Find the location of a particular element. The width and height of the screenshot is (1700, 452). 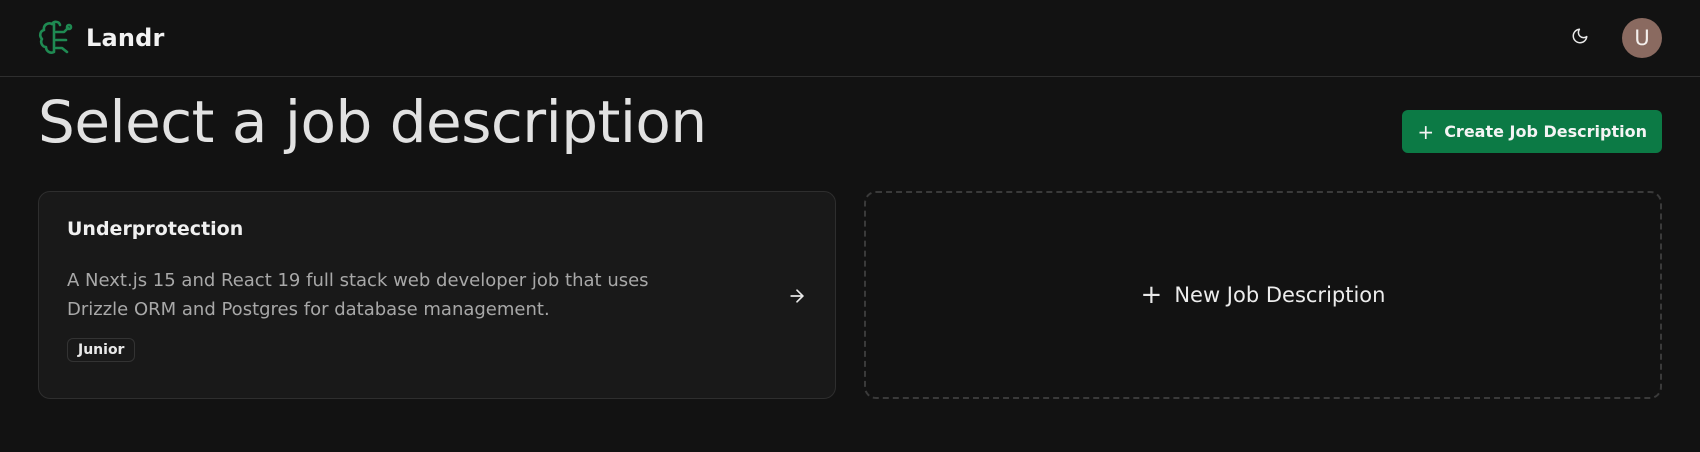

experience-level-badge: Junior is located at coordinates (101, 349).